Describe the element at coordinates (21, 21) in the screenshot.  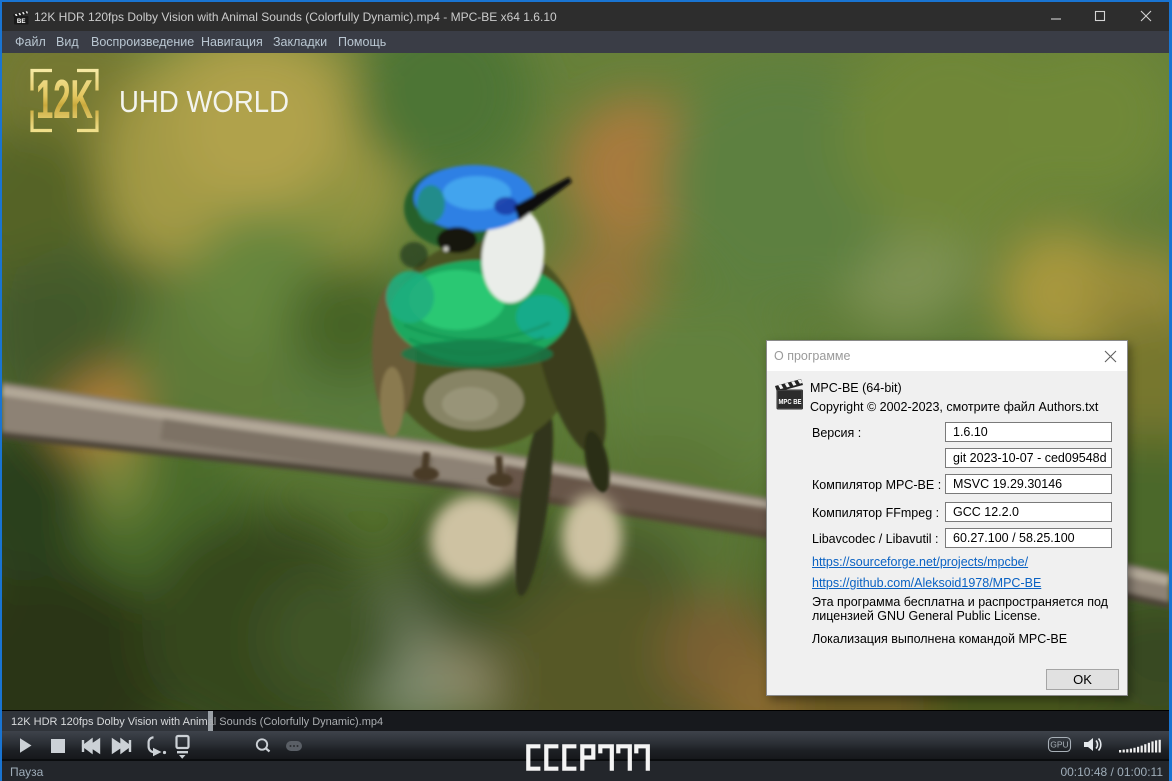
I see `svg-text: BE` at that location.